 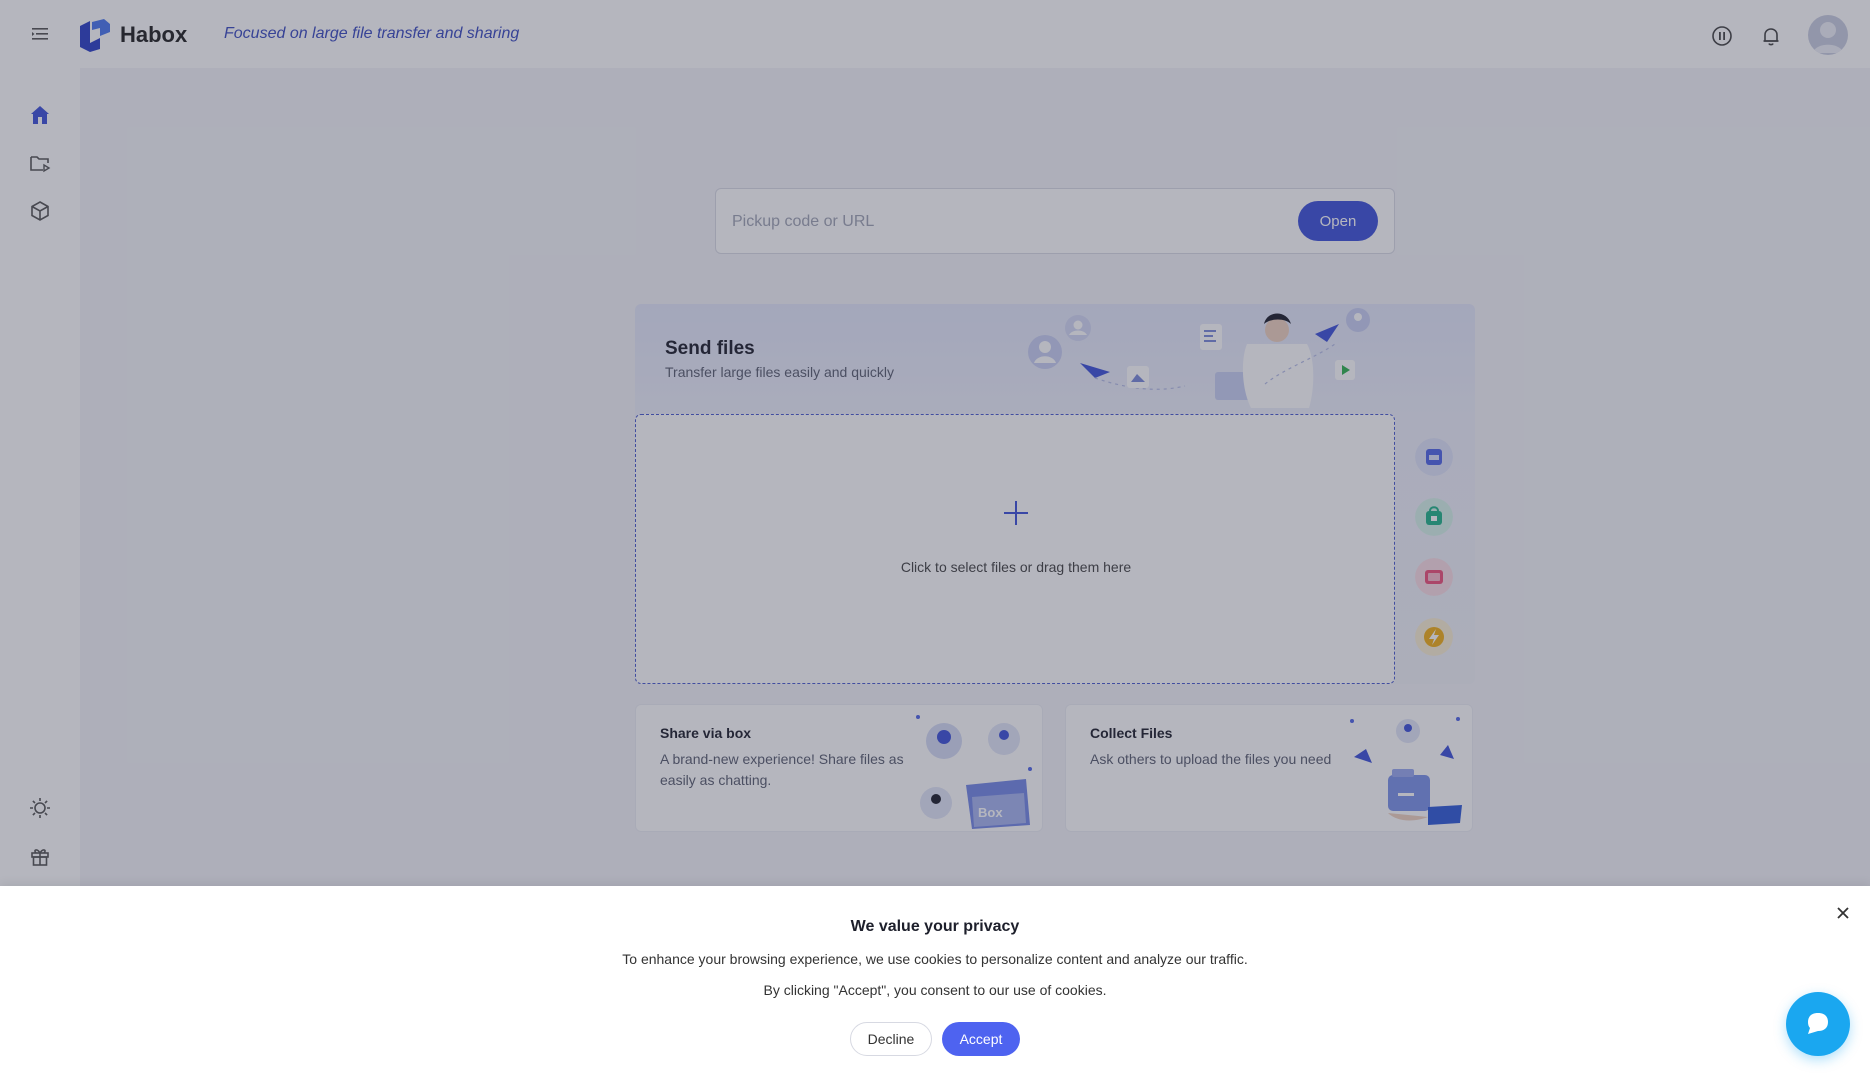 I want to click on close-icon, so click(x=1843, y=913).